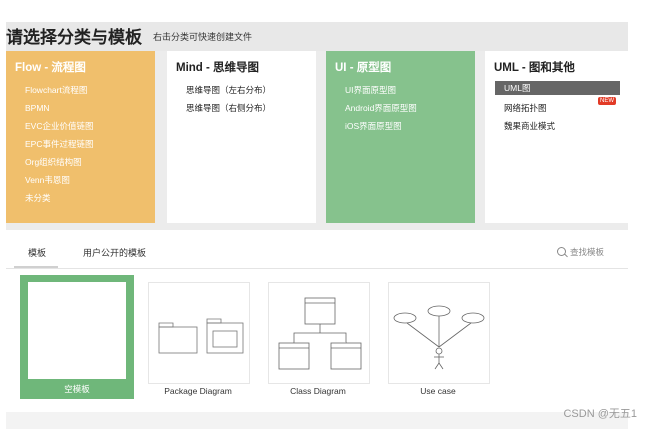  What do you see at coordinates (201, 336) in the screenshot?
I see `package-diagram-thumbnail` at bounding box center [201, 336].